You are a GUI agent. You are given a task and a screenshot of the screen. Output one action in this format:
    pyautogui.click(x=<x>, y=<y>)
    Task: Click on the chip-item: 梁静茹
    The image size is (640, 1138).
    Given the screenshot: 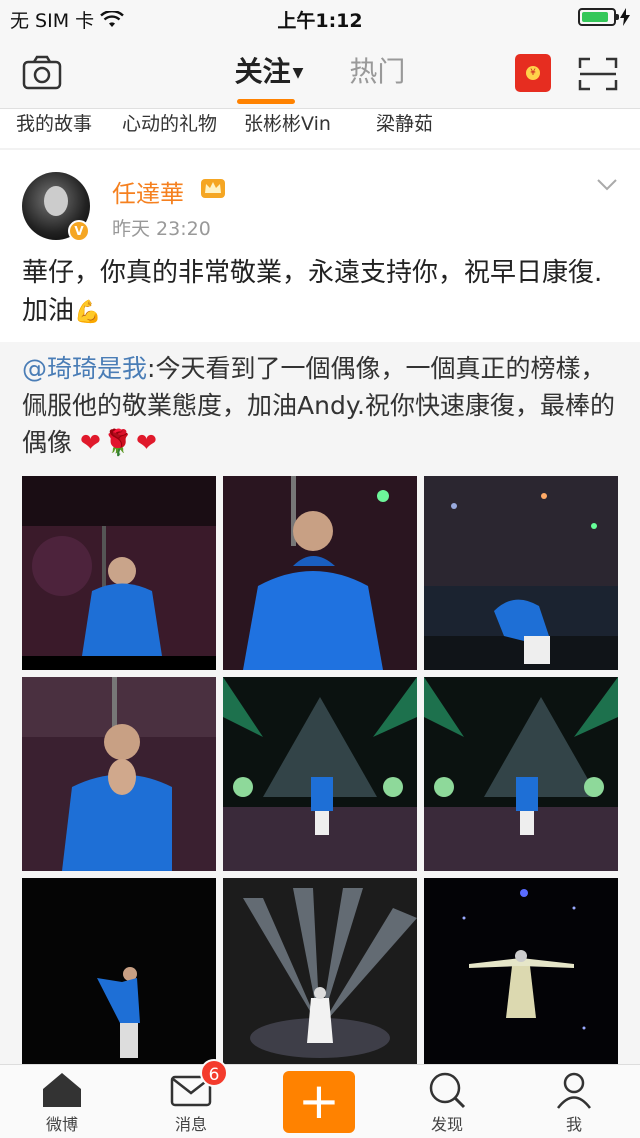 What is the action you would take?
    pyautogui.click(x=404, y=122)
    